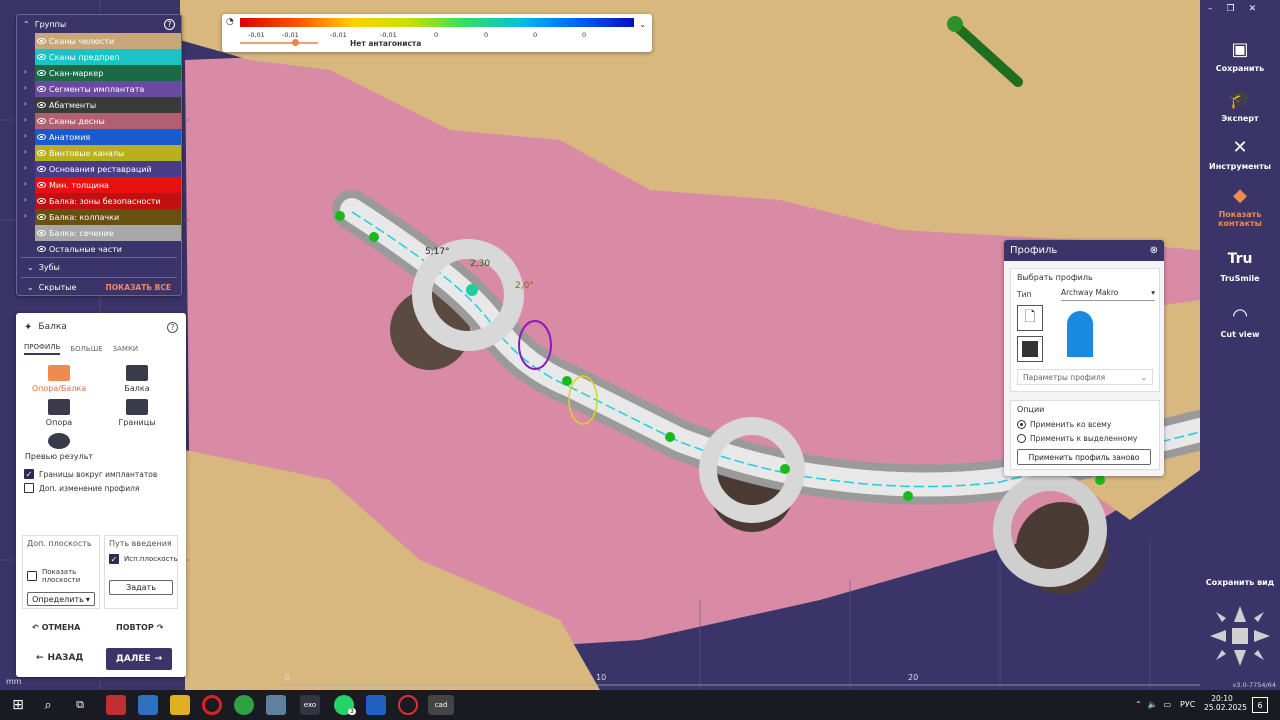 The height and width of the screenshot is (720, 1280). Describe the element at coordinates (1021, 424) in the screenshot. I see `radio-selected` at that location.